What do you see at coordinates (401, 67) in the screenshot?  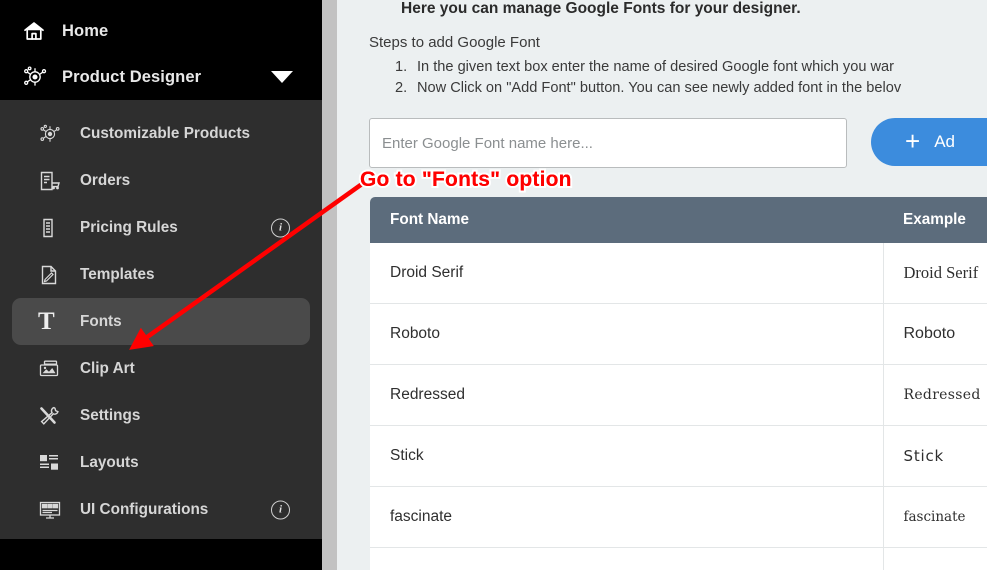 I see `step-number: 1.` at bounding box center [401, 67].